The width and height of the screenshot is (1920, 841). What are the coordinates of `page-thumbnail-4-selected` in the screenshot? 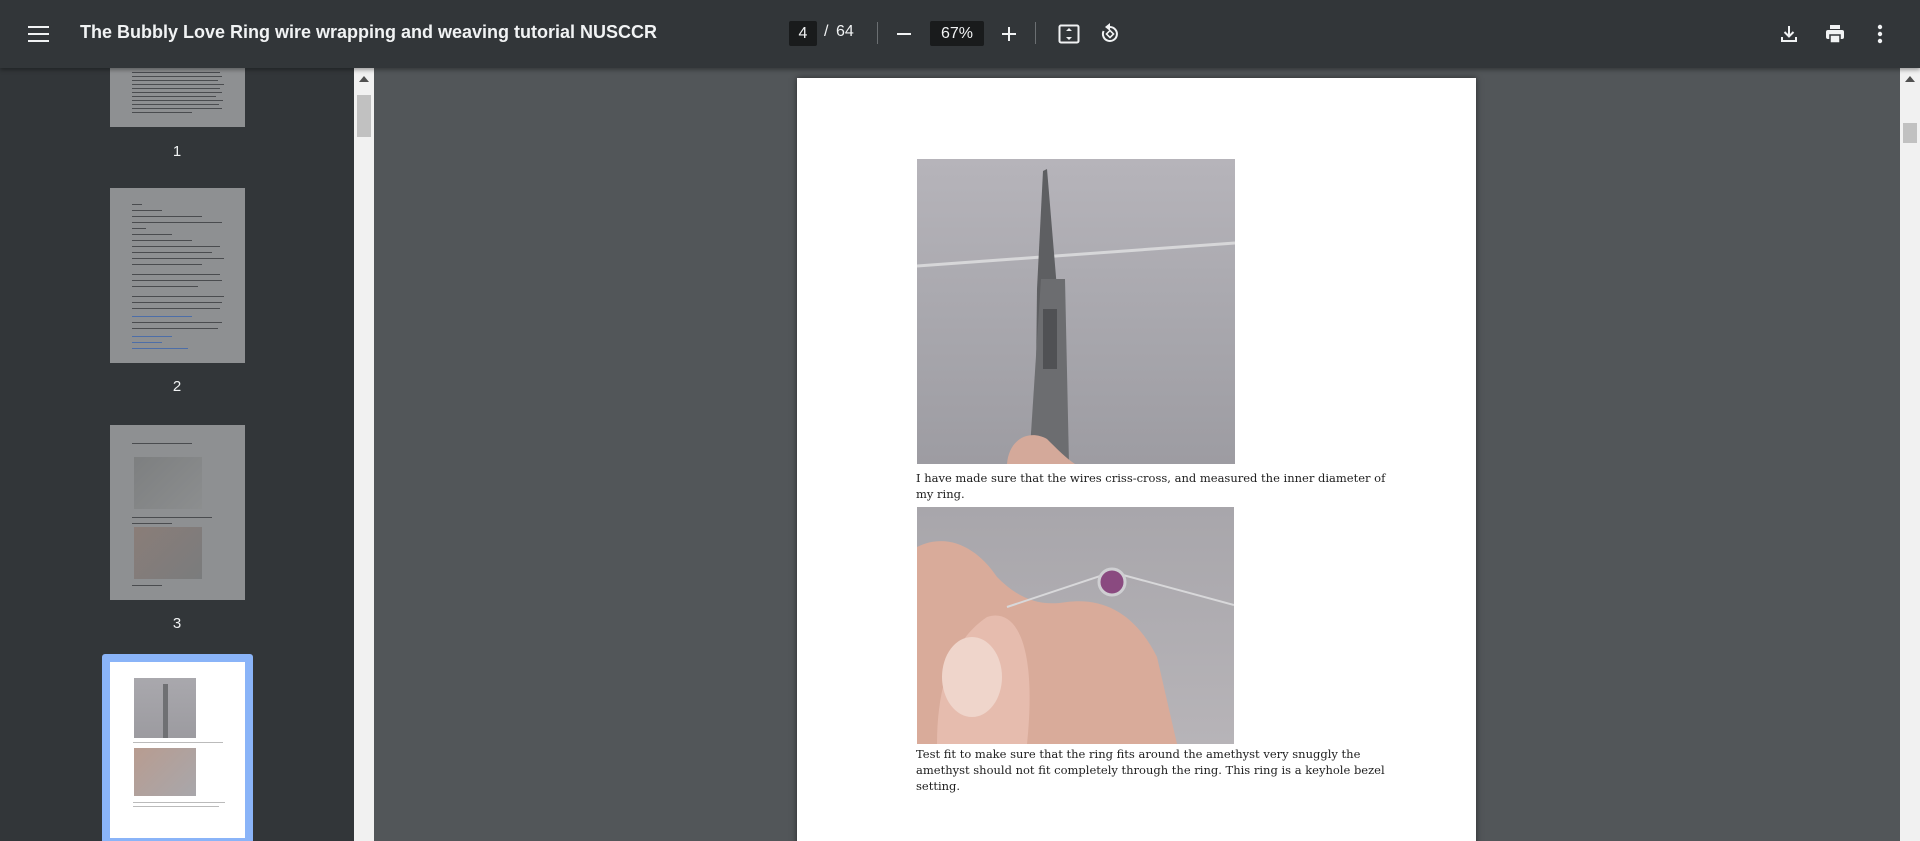 It's located at (177, 747).